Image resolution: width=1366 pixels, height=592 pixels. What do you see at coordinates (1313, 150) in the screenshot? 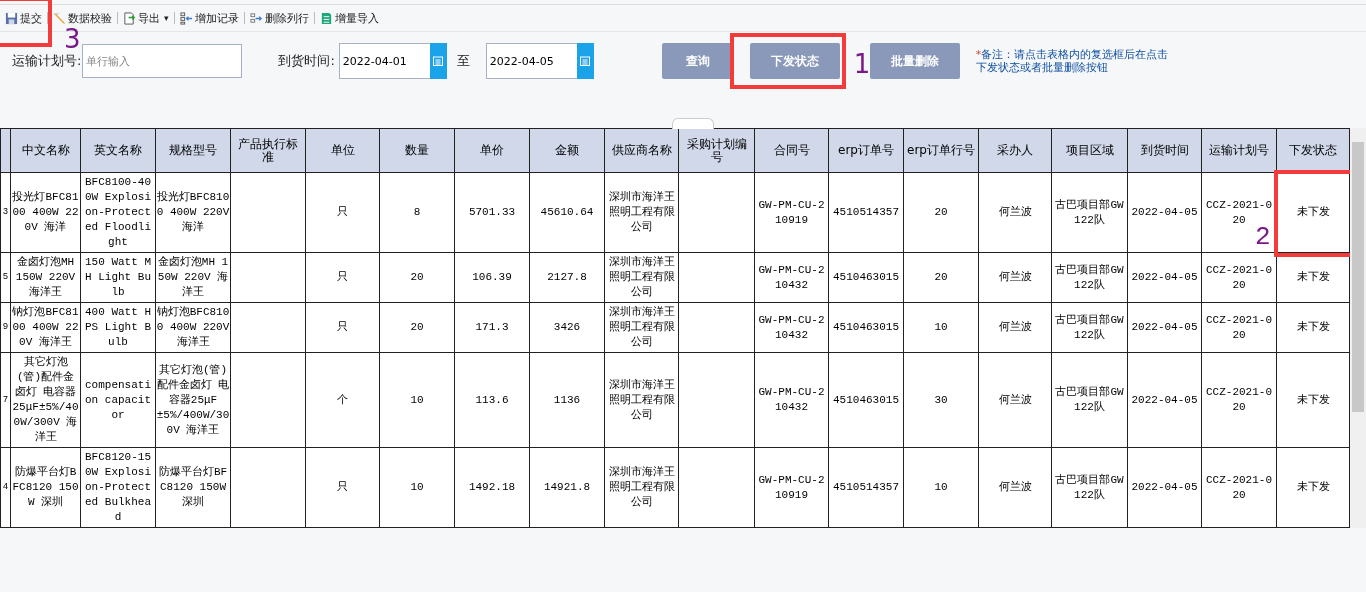
I see `column-header: 下发状态` at bounding box center [1313, 150].